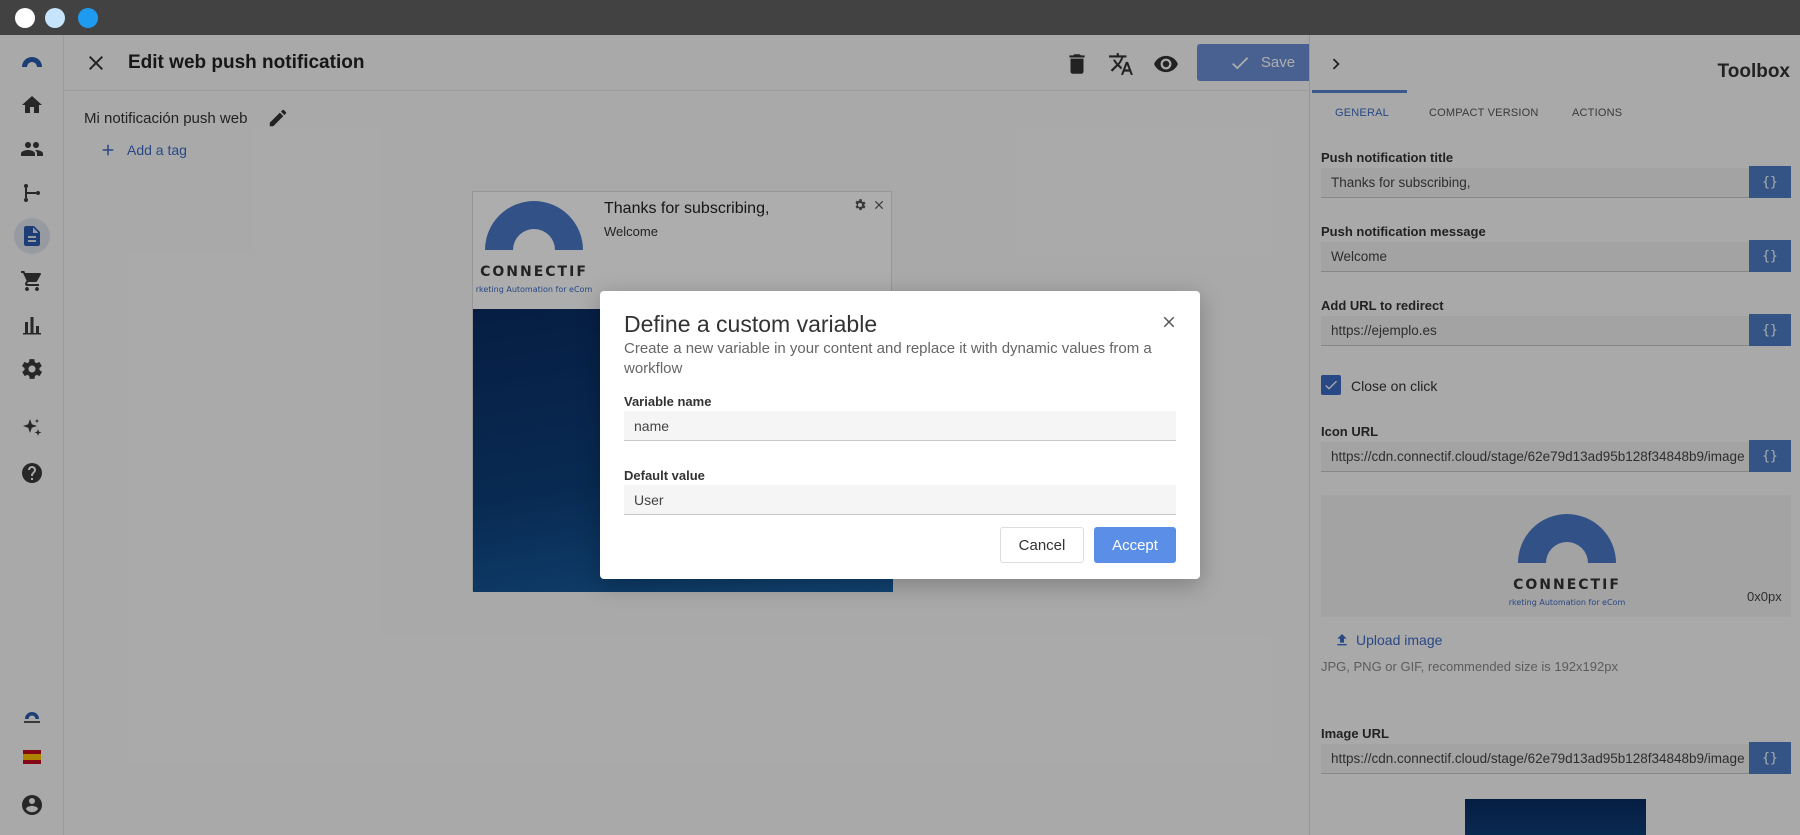  What do you see at coordinates (1169, 322) in the screenshot?
I see `dialog-close-icon` at bounding box center [1169, 322].